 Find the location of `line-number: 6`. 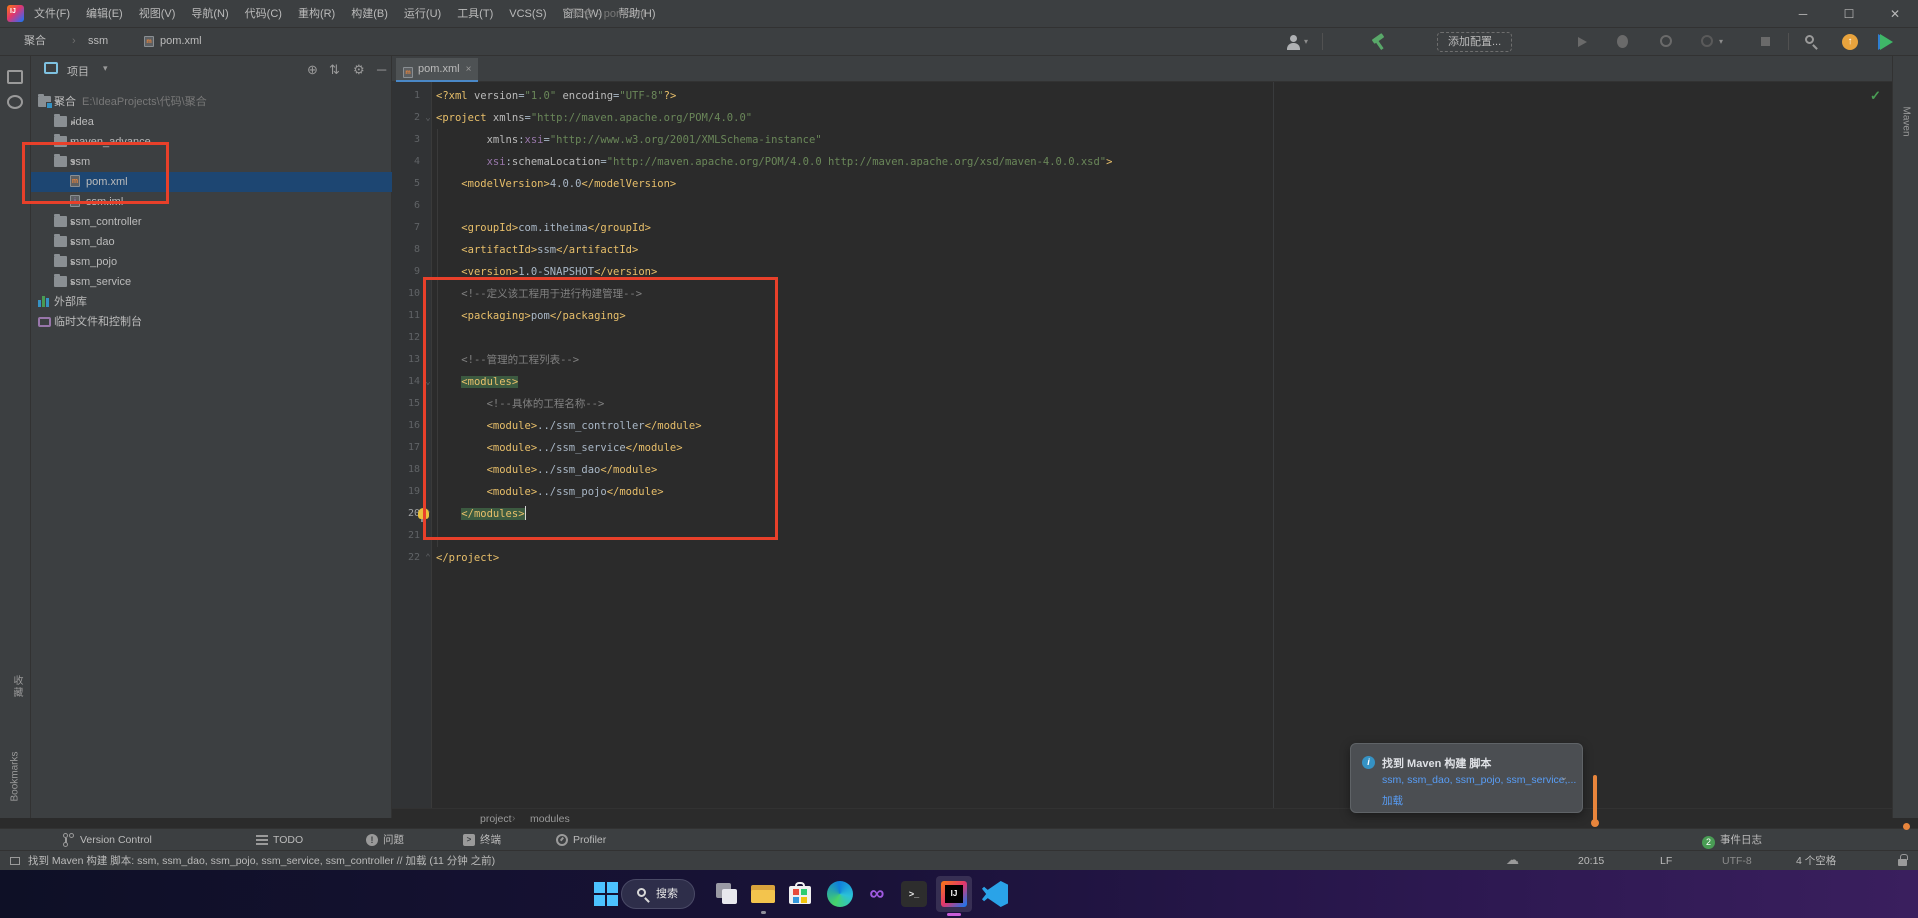

line-number: 6 is located at coordinates (416, 205).